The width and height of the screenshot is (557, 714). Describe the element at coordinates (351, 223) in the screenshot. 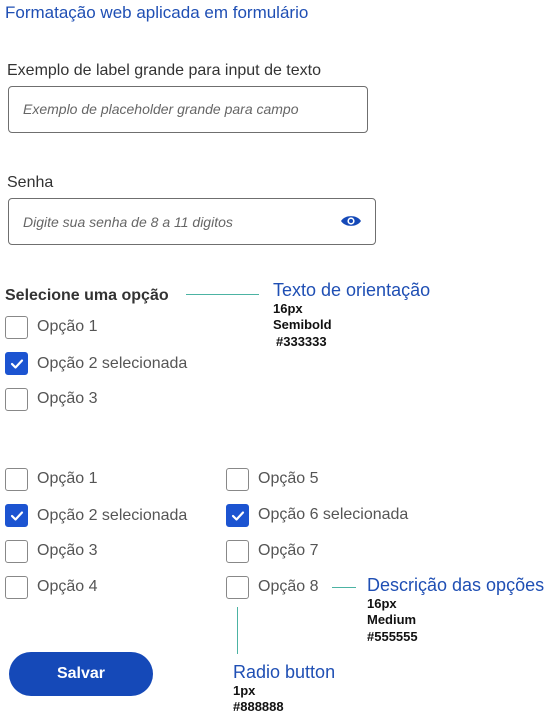

I see `eye-icon` at that location.